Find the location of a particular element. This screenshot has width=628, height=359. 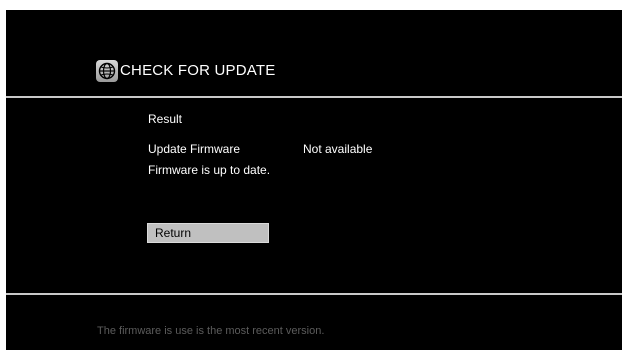

result-heading: Result is located at coordinates (165, 119).